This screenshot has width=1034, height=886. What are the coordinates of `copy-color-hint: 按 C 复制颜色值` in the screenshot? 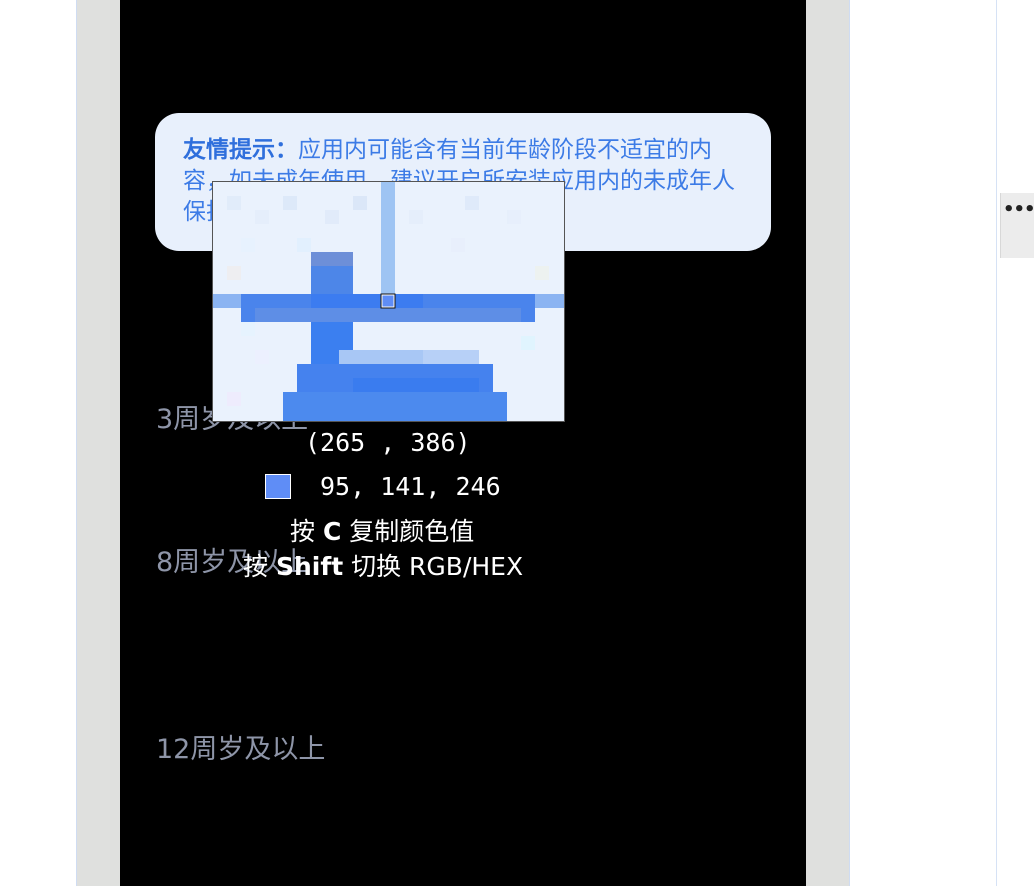 It's located at (382, 530).